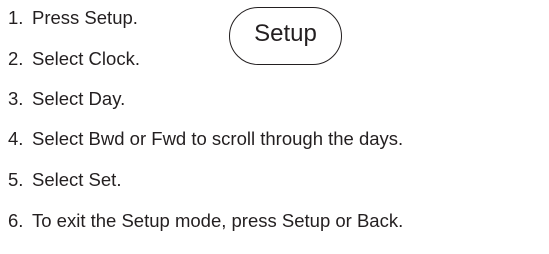 The width and height of the screenshot is (549, 254). I want to click on step-2: 2. Select Clock., so click(74, 59).